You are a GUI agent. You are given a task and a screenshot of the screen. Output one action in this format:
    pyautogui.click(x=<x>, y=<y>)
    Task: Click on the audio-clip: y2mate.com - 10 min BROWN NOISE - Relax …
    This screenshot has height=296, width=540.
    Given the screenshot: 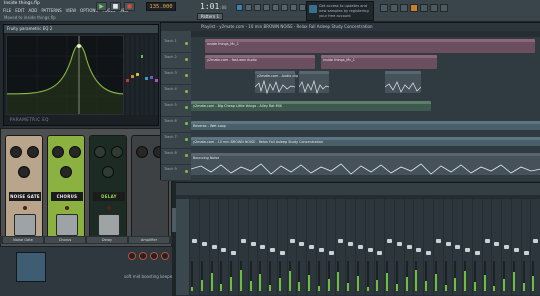 What is the action you would take?
    pyautogui.click(x=365, y=141)
    